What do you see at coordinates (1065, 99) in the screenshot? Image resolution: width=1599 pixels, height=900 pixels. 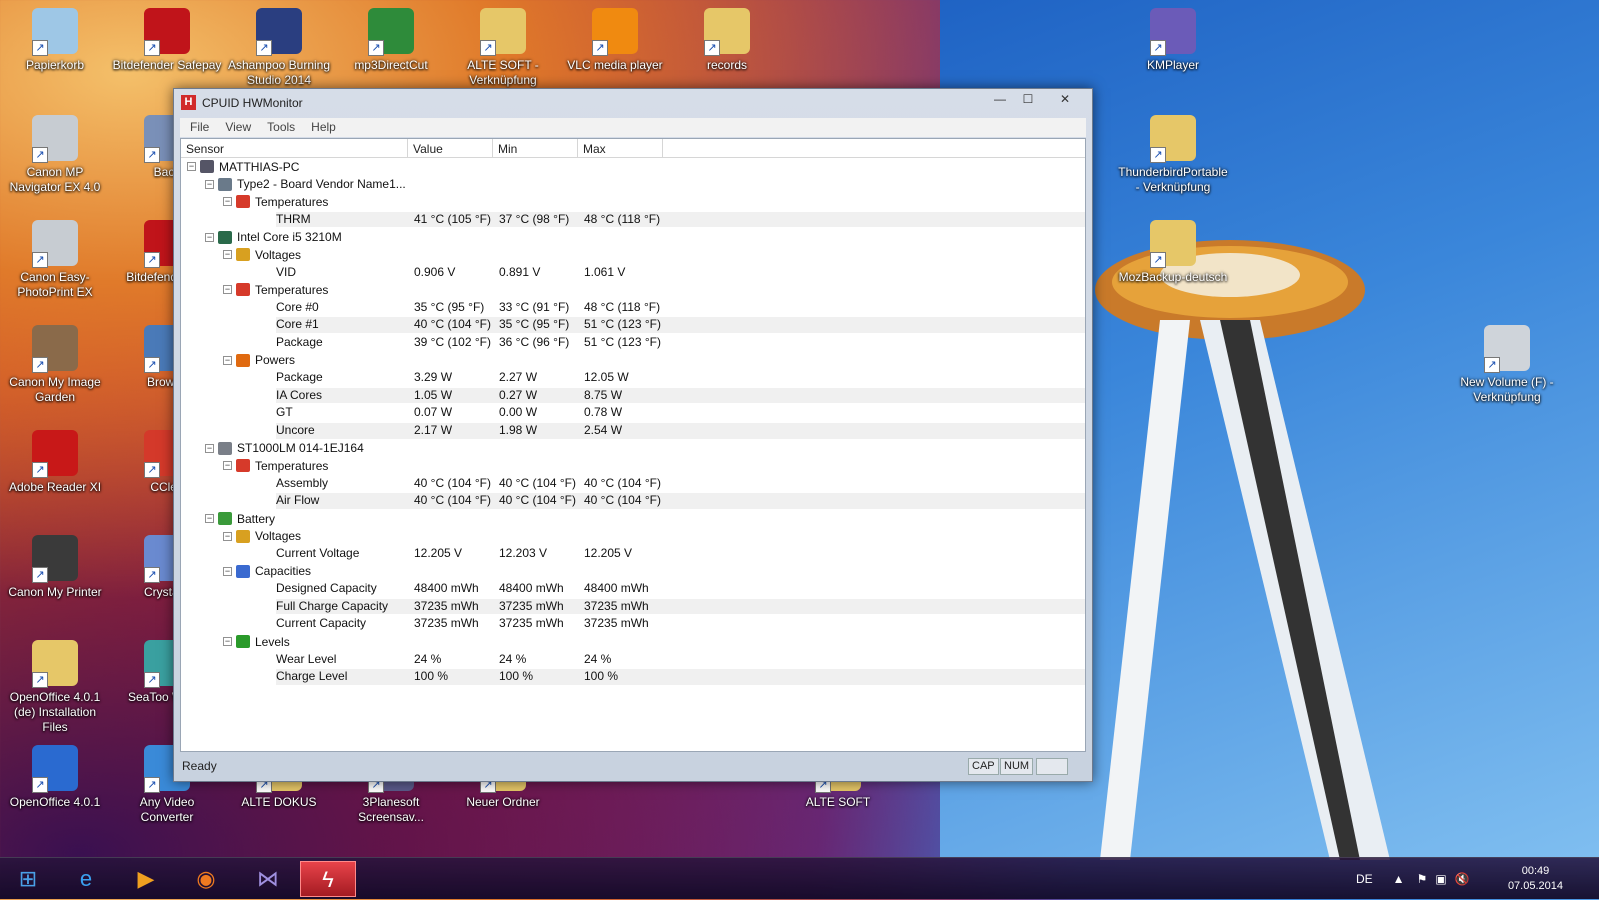 I see `close-button: ✕` at bounding box center [1065, 99].